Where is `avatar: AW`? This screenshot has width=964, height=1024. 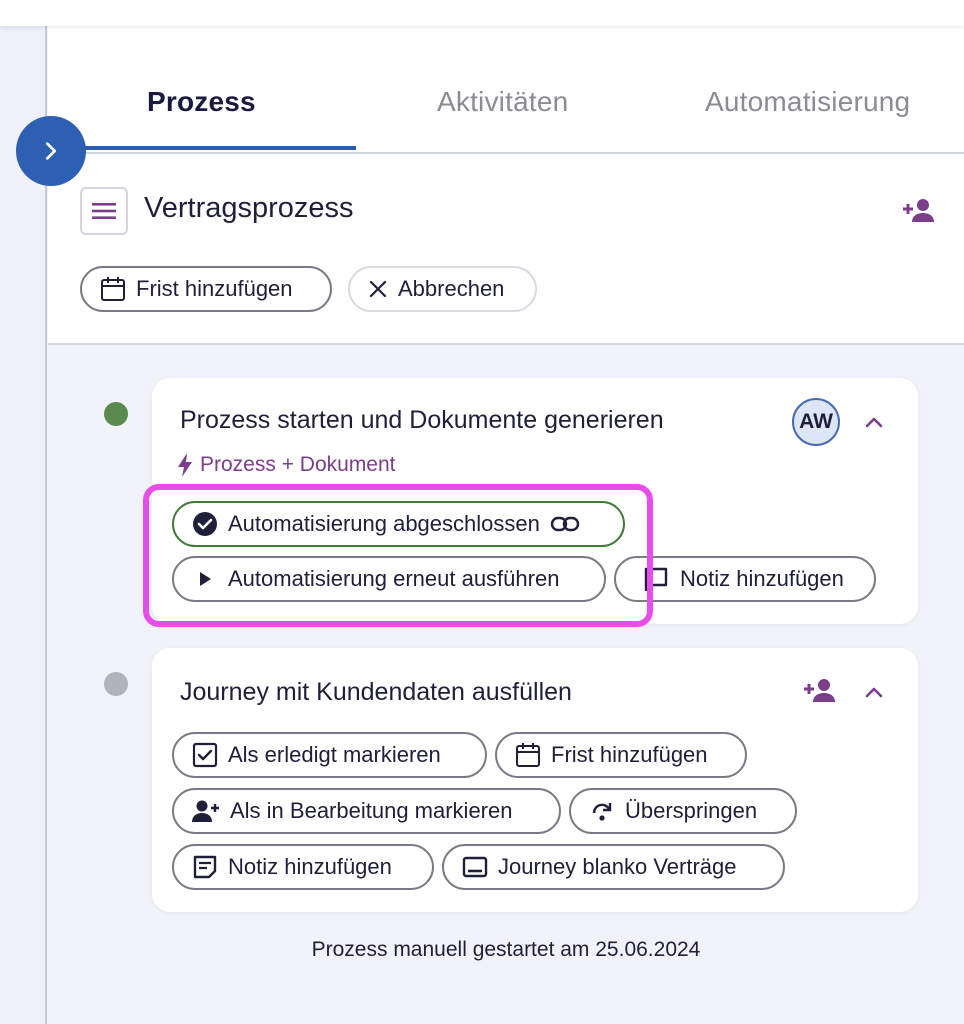
avatar: AW is located at coordinates (816, 422).